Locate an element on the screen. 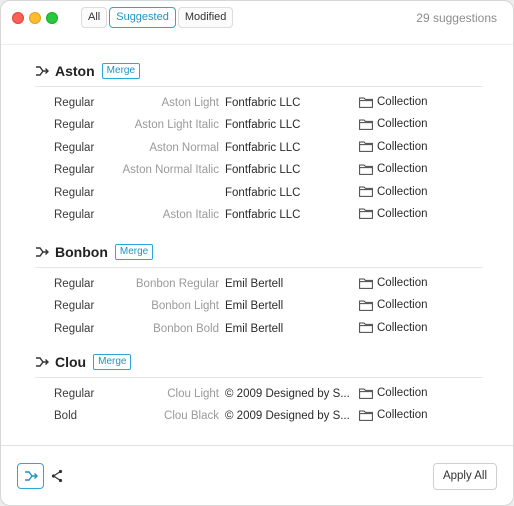 This screenshot has width=514, height=506. header-divider is located at coordinates (257, 44).